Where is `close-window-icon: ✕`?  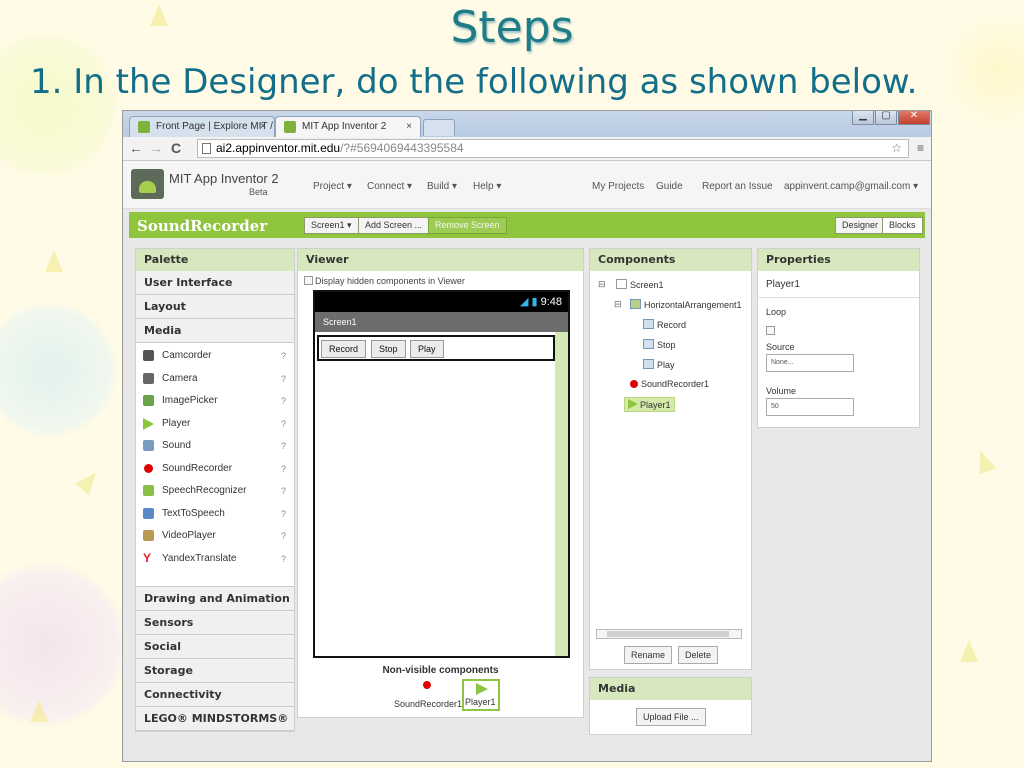
close-window-icon: ✕ is located at coordinates (914, 118).